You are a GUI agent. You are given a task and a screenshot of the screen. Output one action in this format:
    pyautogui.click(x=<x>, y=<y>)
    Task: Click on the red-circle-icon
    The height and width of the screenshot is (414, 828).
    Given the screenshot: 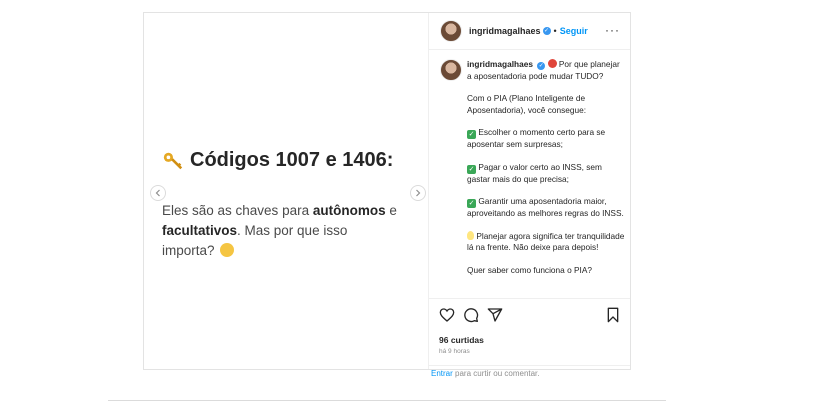 What is the action you would take?
    pyautogui.click(x=552, y=63)
    